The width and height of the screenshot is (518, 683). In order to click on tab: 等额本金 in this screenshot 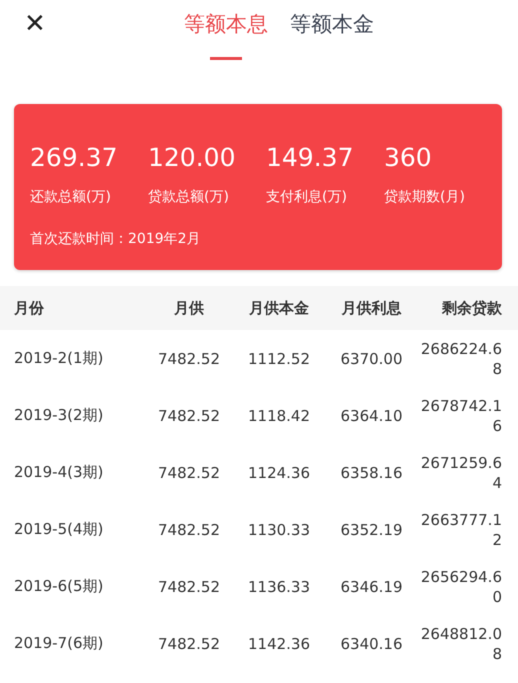, I will do `click(332, 35)`.